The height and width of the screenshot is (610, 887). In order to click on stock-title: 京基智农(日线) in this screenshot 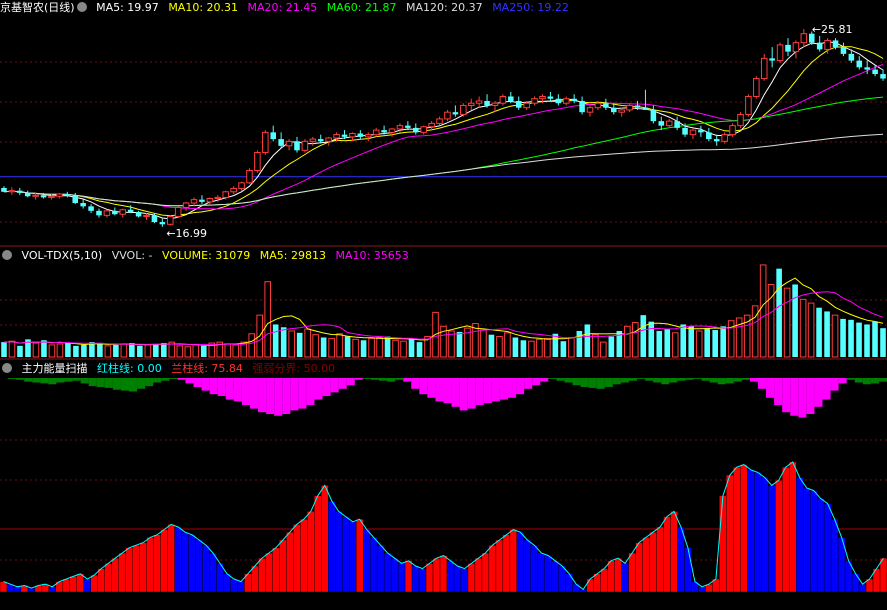, I will do `click(37, 7)`.